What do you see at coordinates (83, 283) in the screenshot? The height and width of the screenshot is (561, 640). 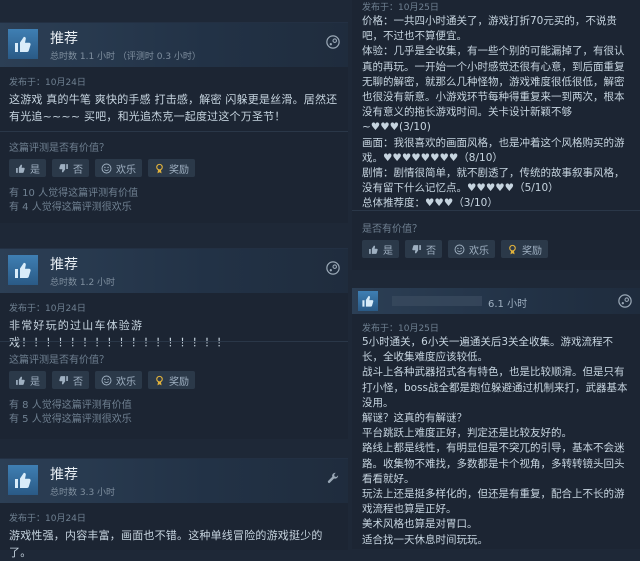 I see `playtime-text: 总时数 1.2 小时` at bounding box center [83, 283].